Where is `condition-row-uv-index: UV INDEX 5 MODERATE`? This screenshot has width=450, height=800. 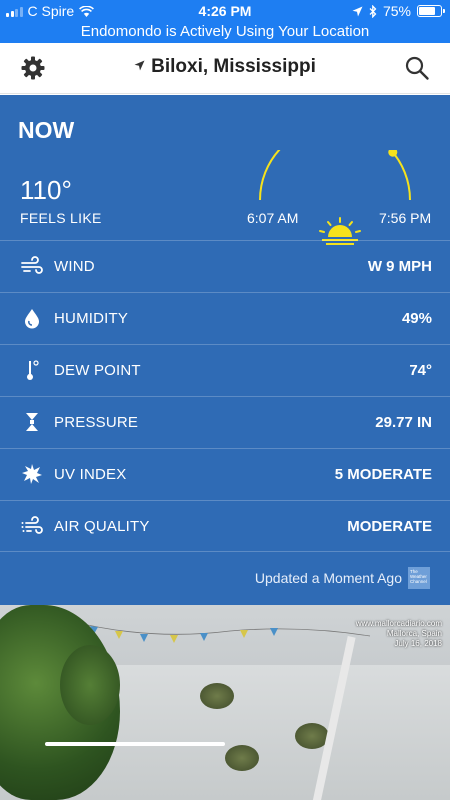 condition-row-uv-index: UV INDEX 5 MODERATE is located at coordinates (225, 474).